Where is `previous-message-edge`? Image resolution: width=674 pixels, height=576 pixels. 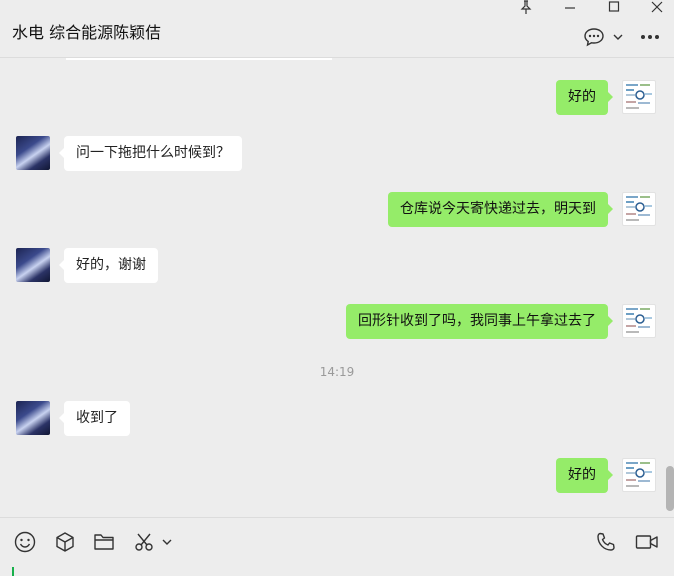 previous-message-edge is located at coordinates (199, 59).